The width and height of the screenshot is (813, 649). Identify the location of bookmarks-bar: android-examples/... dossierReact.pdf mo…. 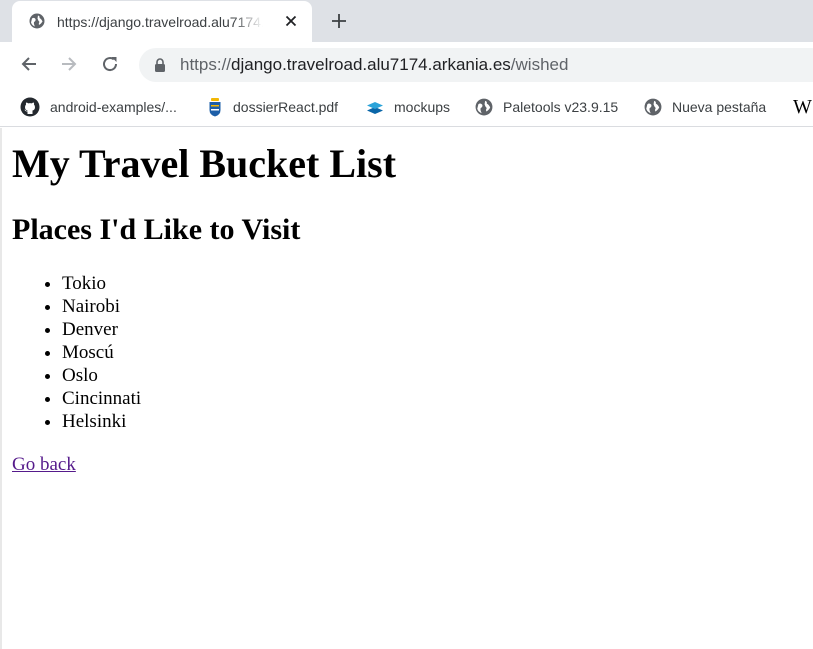
(406, 107).